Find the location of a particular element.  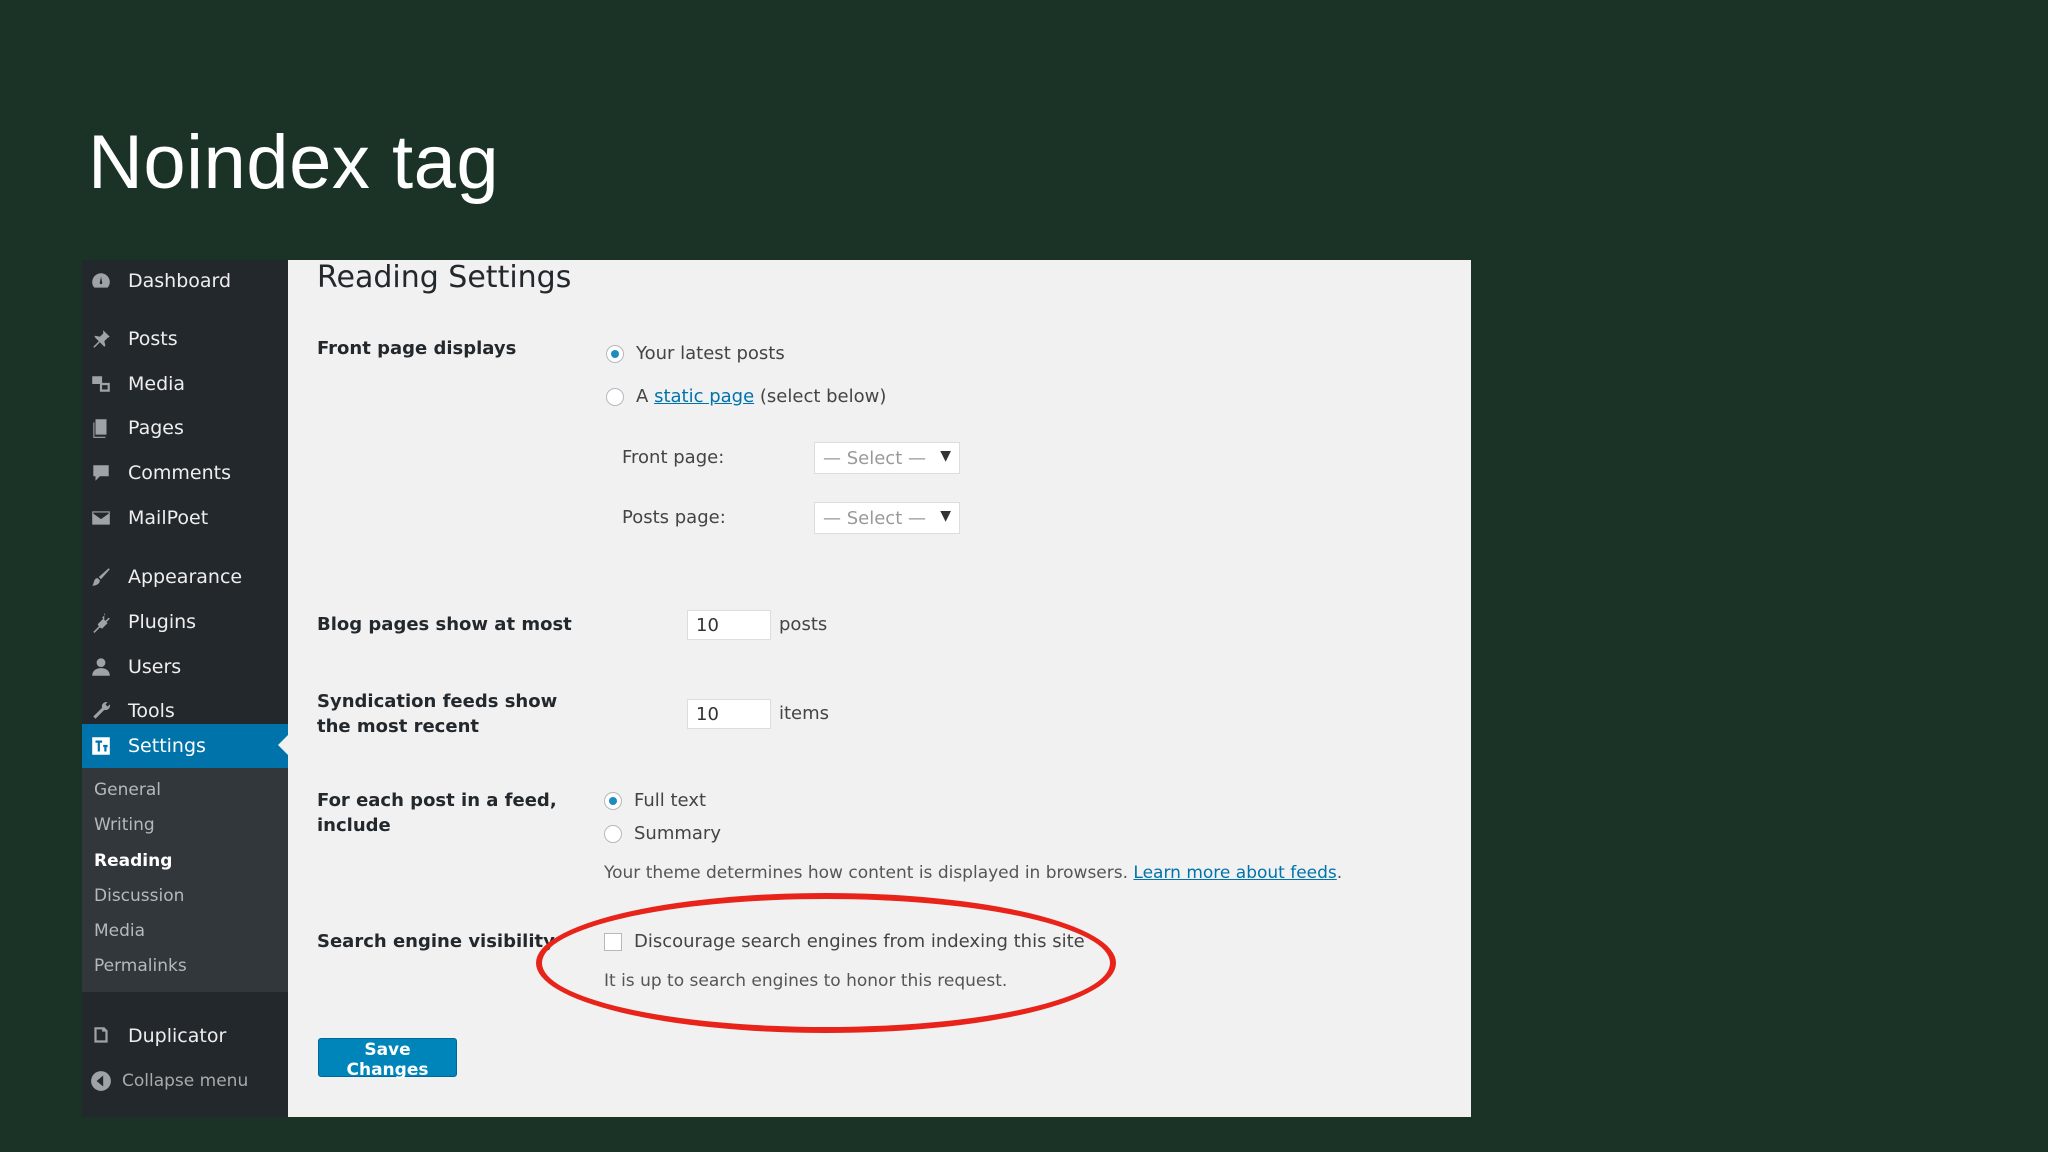

radio-summary-label: Summary is located at coordinates (677, 833).